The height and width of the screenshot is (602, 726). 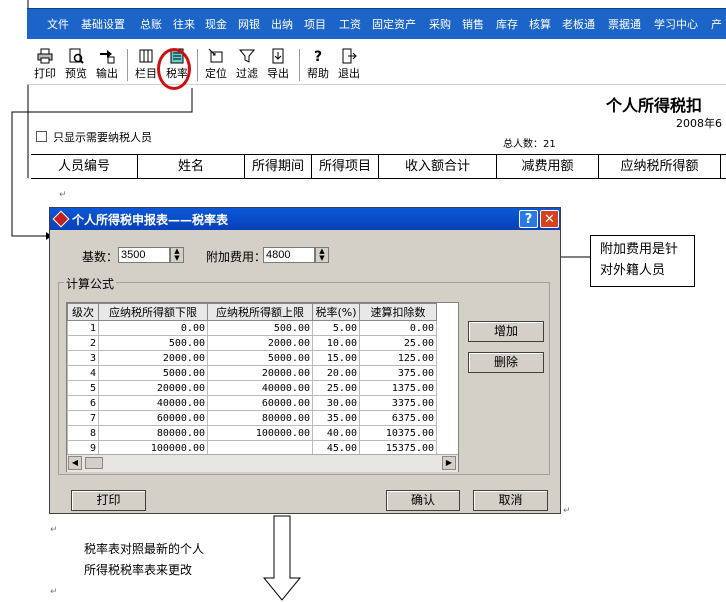 I want to click on print-dialog-button: 打印, so click(x=108, y=500).